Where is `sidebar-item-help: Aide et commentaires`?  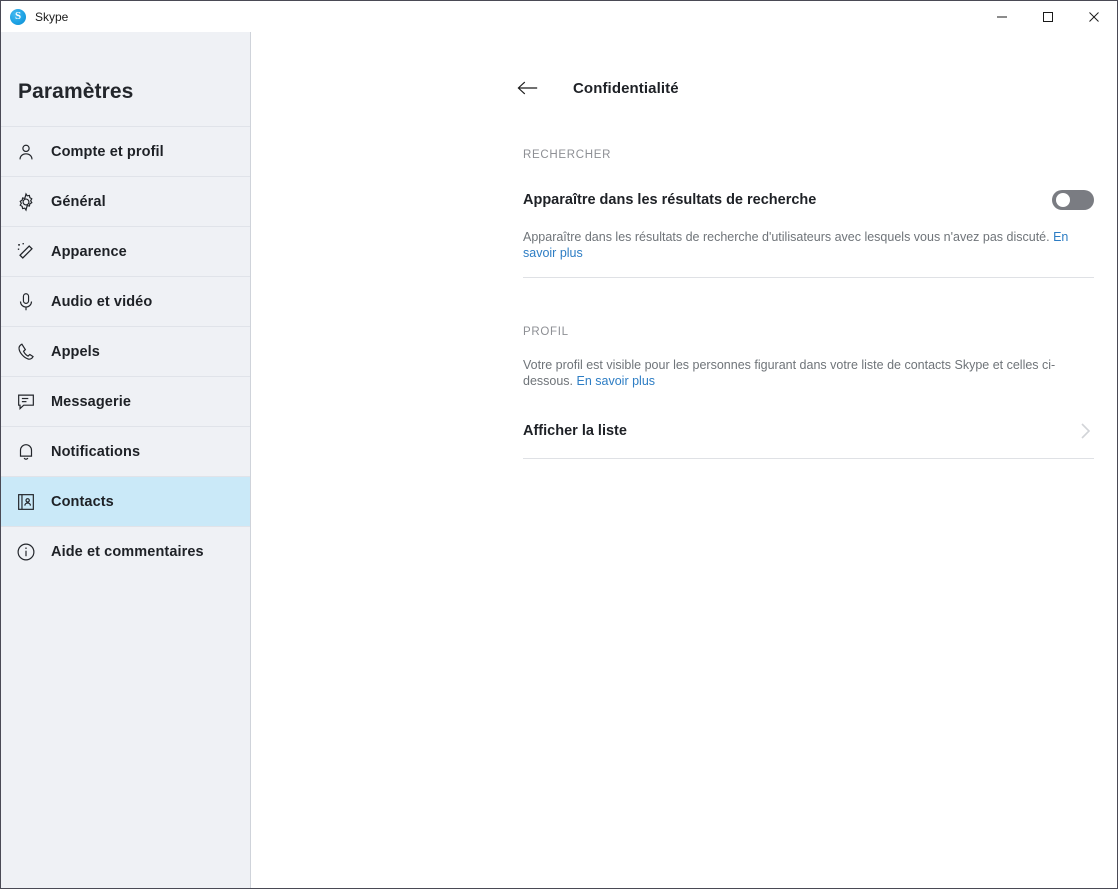
sidebar-item-help: Aide et commentaires is located at coordinates (125, 551).